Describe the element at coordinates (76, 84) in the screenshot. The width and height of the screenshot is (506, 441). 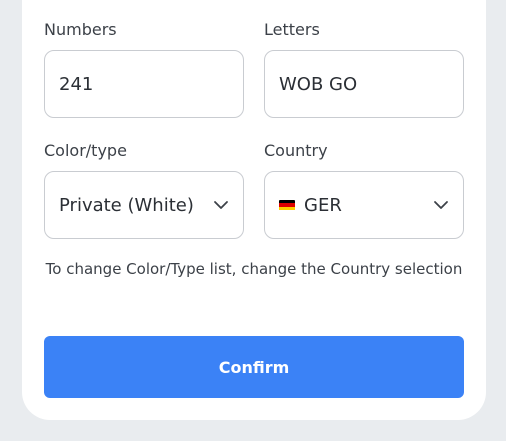
I see `numbers-value: 241` at that location.